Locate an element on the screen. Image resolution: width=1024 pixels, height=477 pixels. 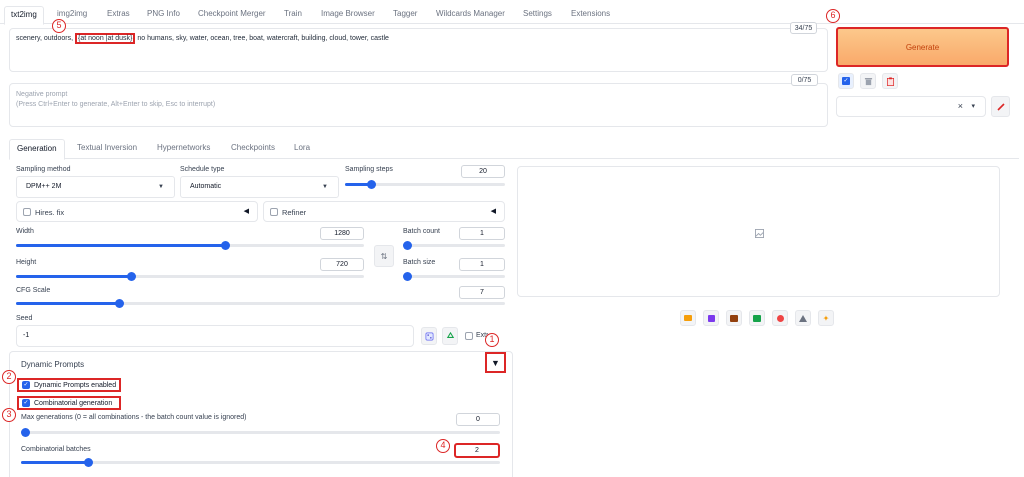
tab-checkpoints: Checkpoints is located at coordinates (253, 148).